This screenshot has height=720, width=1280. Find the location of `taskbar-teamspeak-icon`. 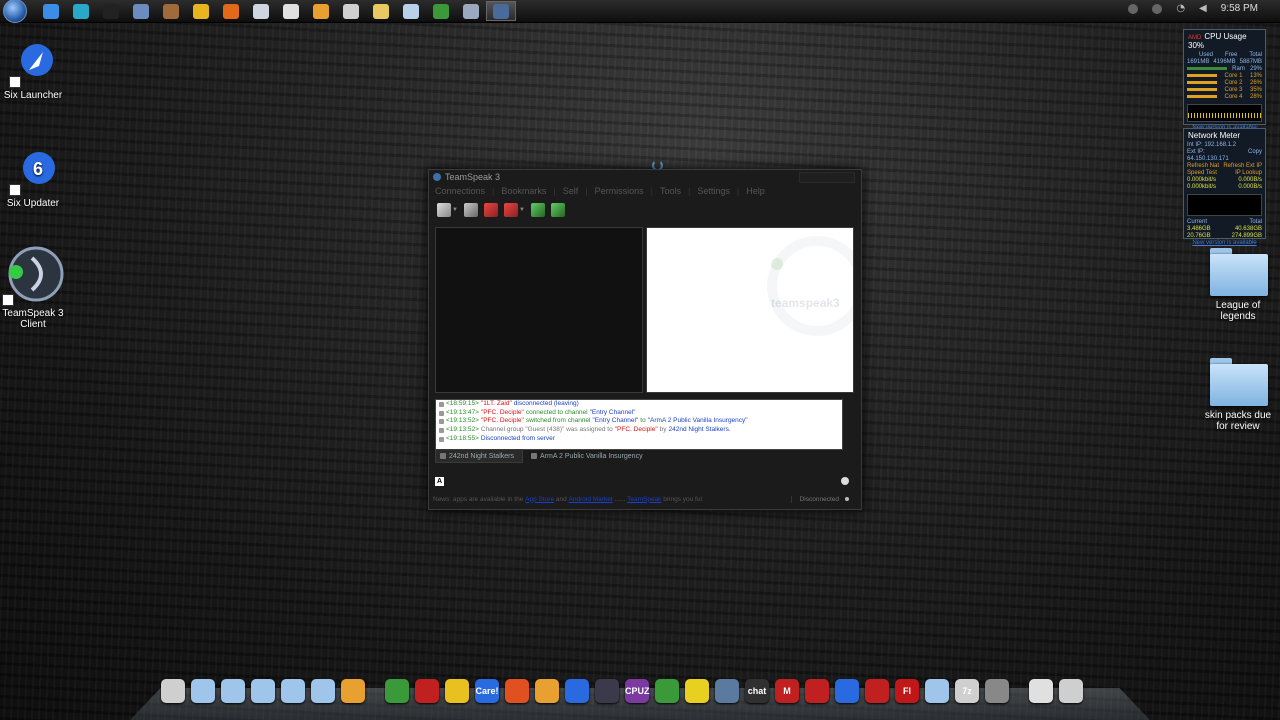

taskbar-teamspeak-icon is located at coordinates (501, 11).